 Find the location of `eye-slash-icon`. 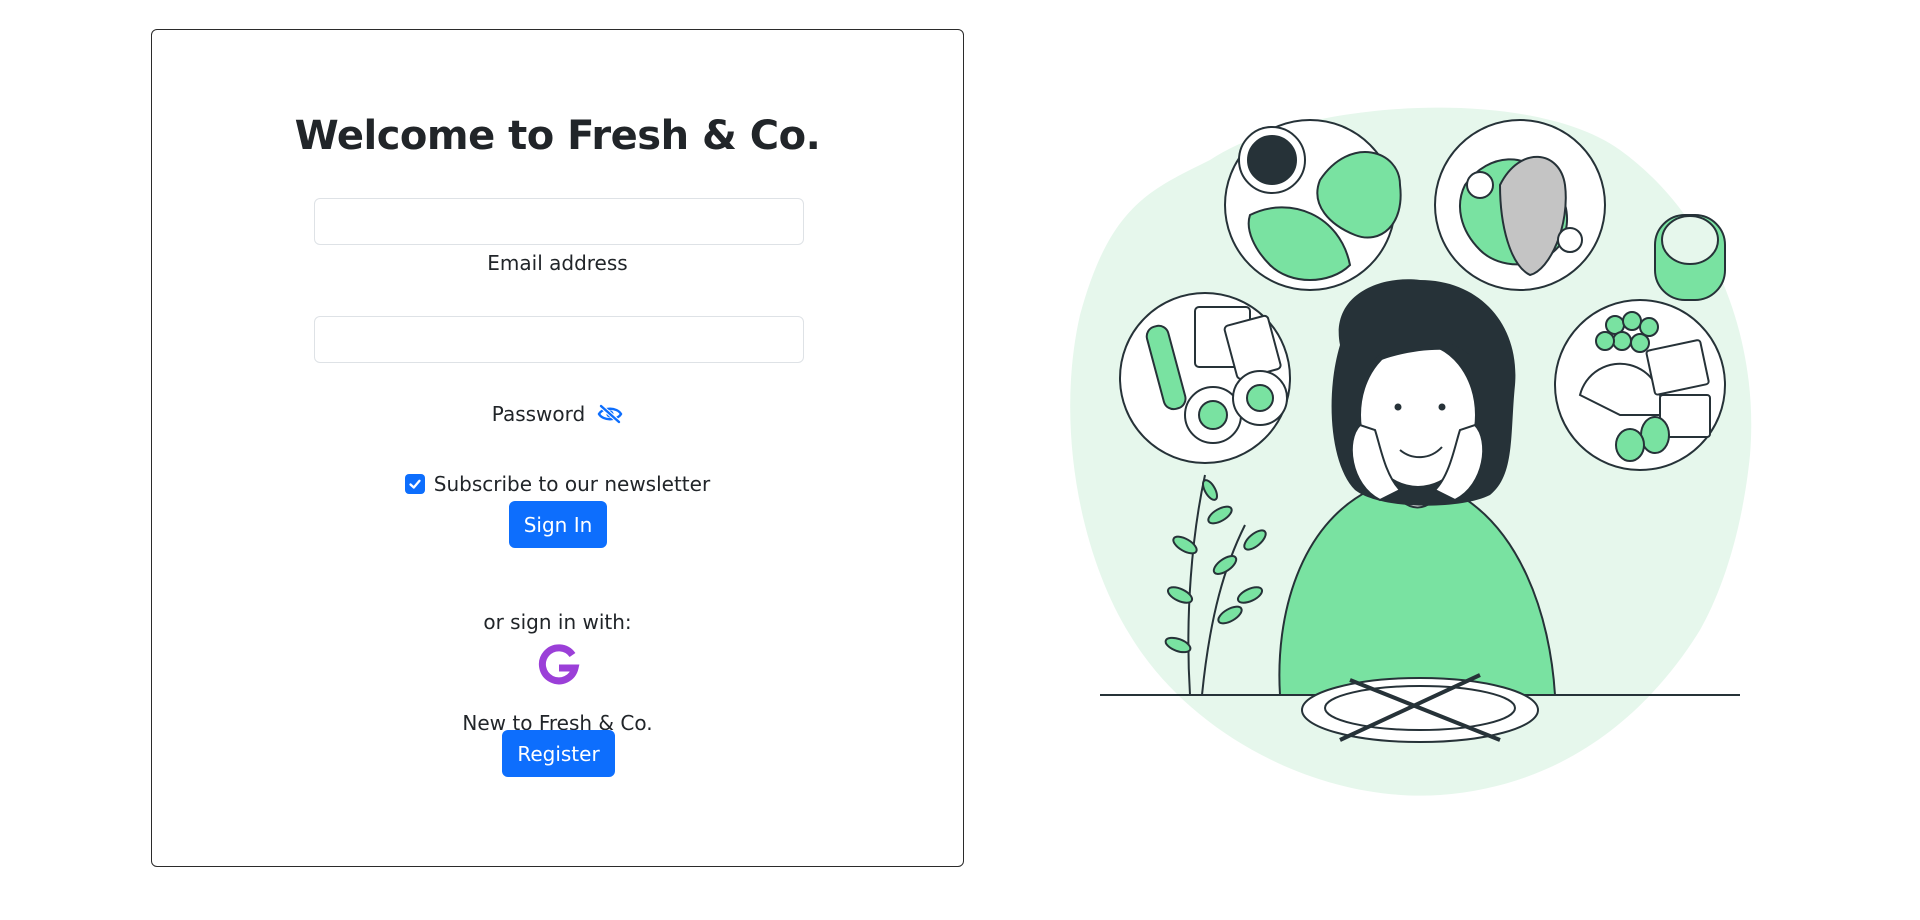

eye-slash-icon is located at coordinates (610, 414).